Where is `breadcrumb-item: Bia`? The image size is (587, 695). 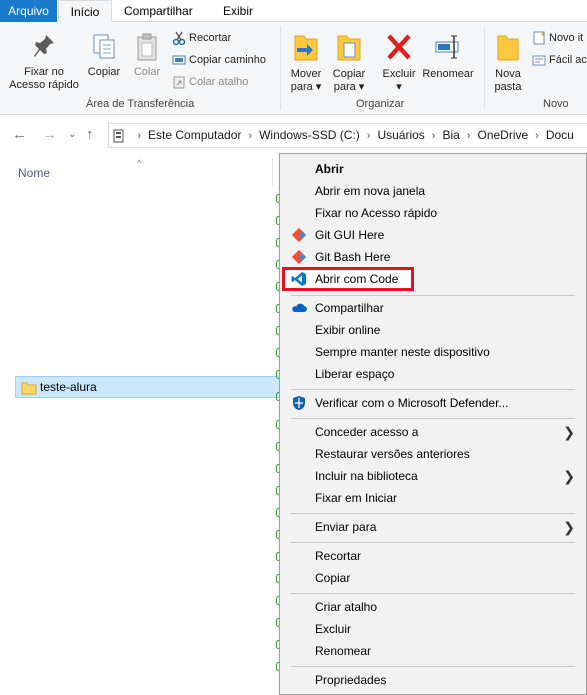 breadcrumb-item: Bia is located at coordinates (450, 135).